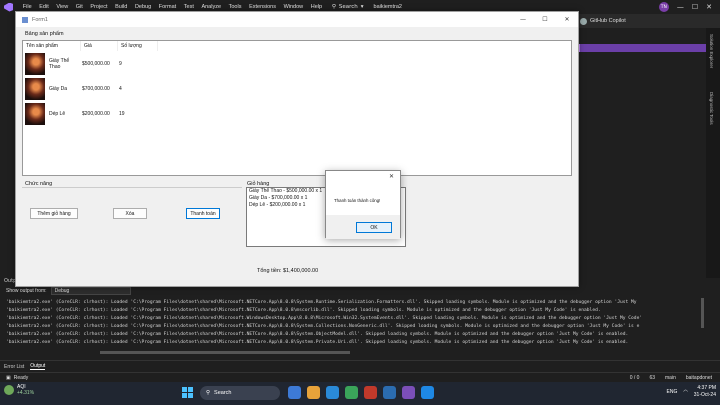 The width and height of the screenshot is (720, 405). What do you see at coordinates (27, 7) in the screenshot?
I see `menu-file: File` at bounding box center [27, 7].